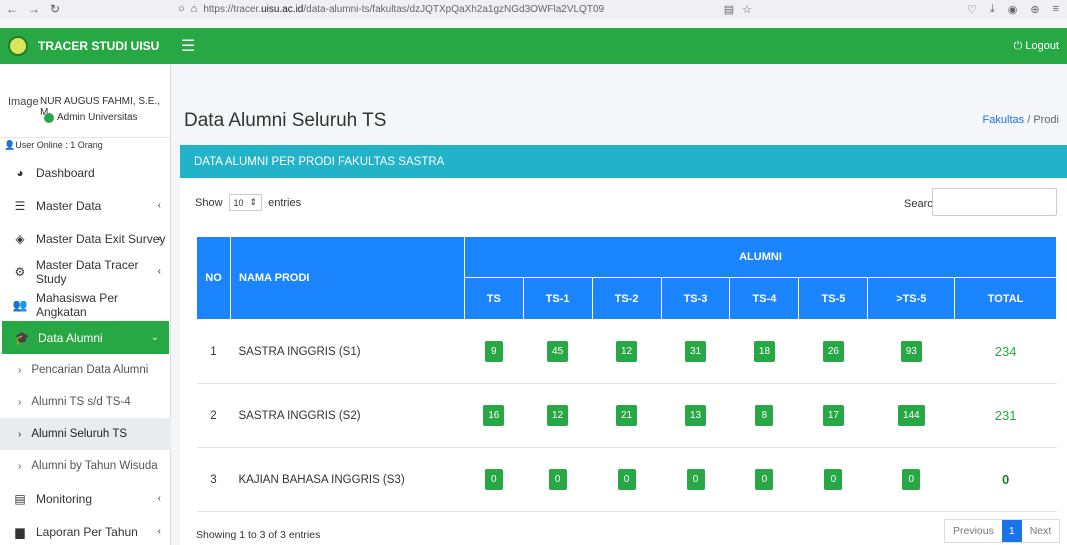  What do you see at coordinates (85, 46) in the screenshot?
I see `brand-link: TRACER STUDI UISU` at bounding box center [85, 46].